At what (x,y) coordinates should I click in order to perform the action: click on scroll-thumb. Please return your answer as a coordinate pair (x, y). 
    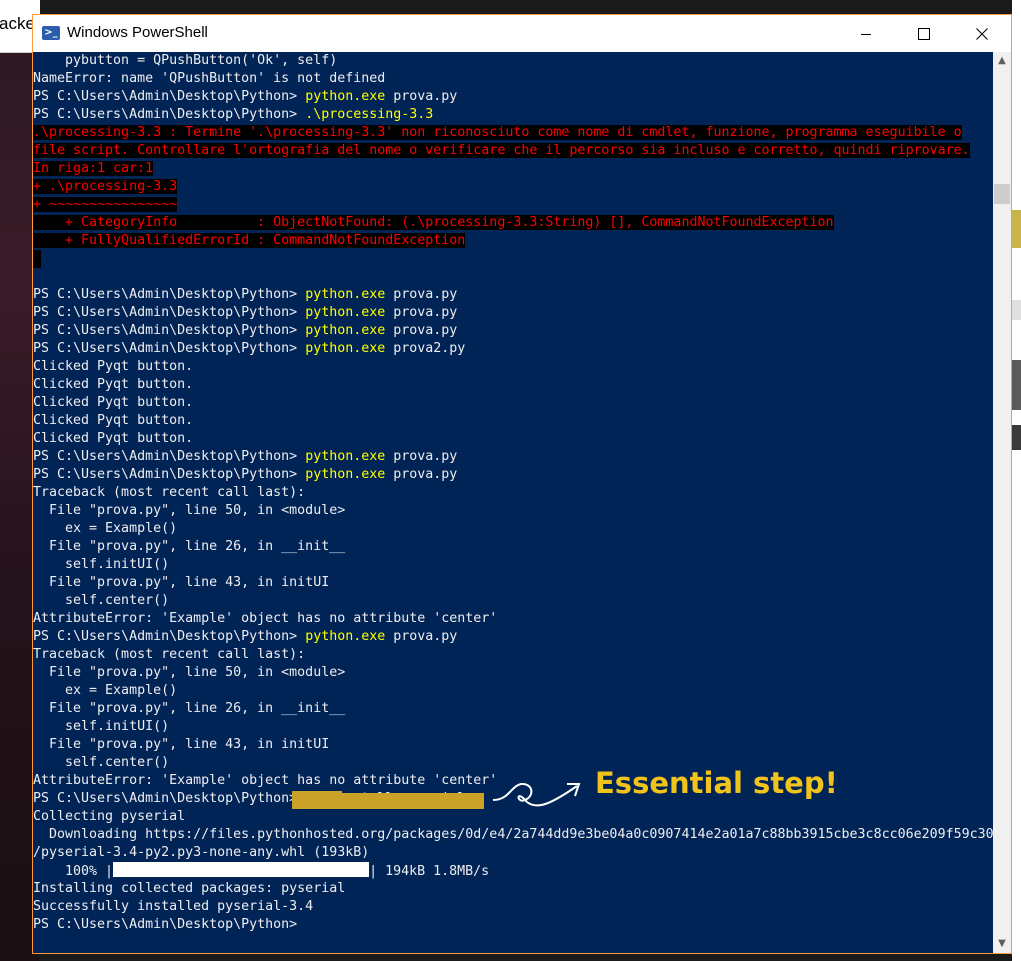
    Looking at the image, I should click on (1002, 194).